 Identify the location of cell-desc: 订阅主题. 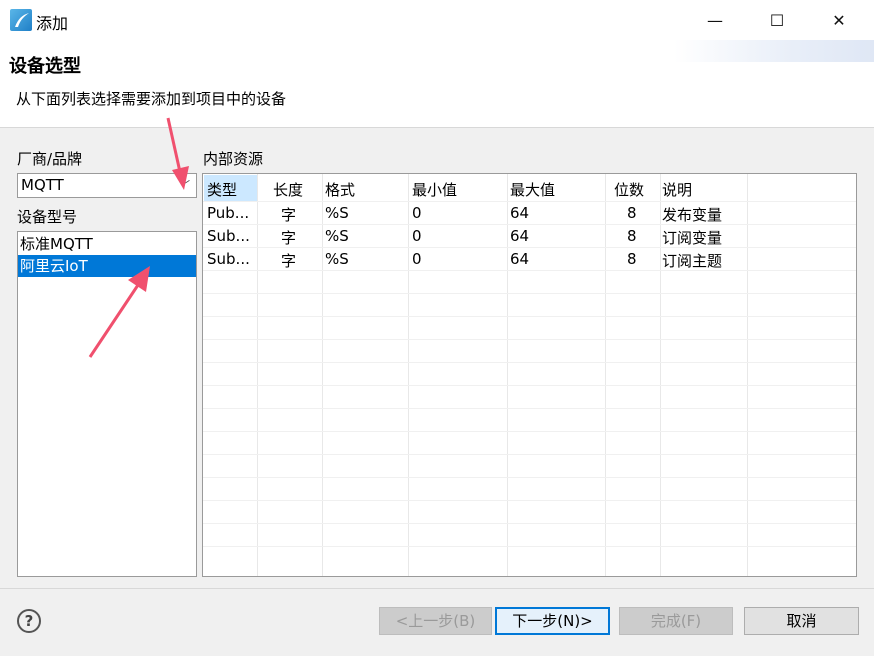
(692, 260).